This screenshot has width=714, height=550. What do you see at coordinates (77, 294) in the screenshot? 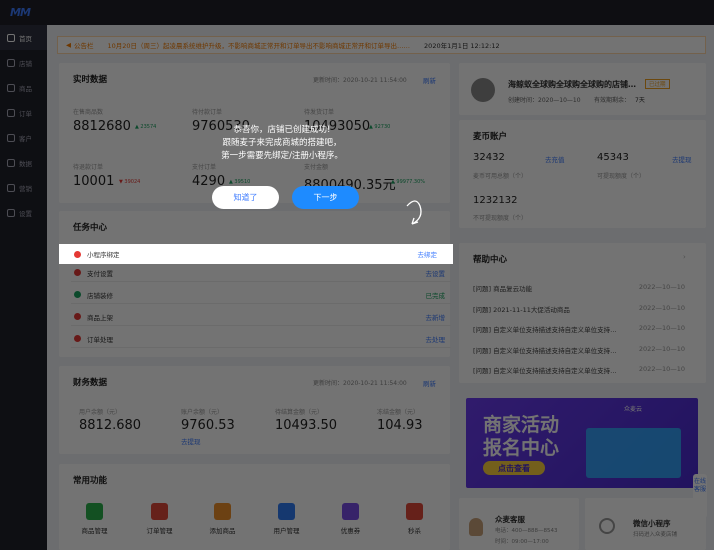
I see `success-status-icon` at bounding box center [77, 294].